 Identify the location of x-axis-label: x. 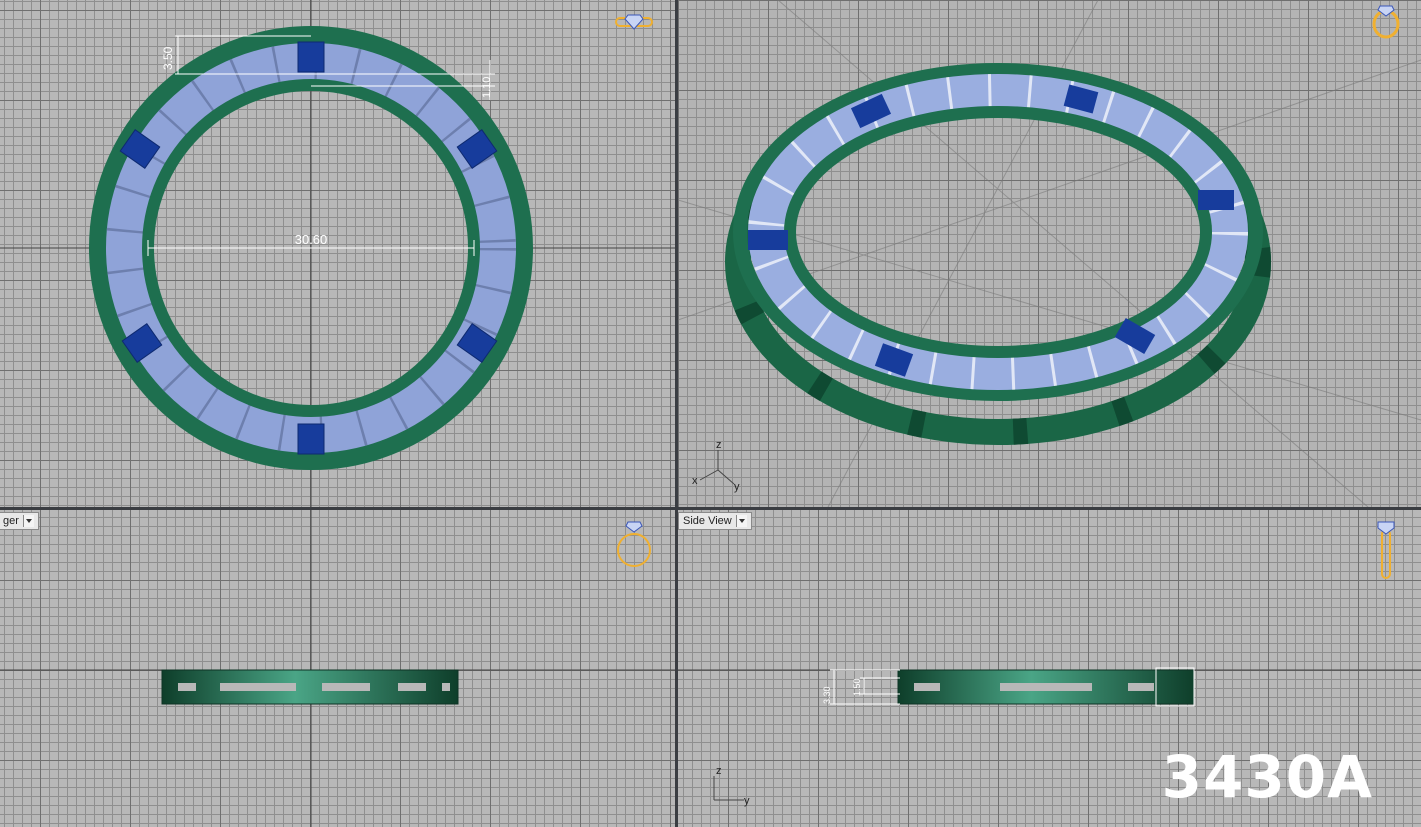
(695, 481).